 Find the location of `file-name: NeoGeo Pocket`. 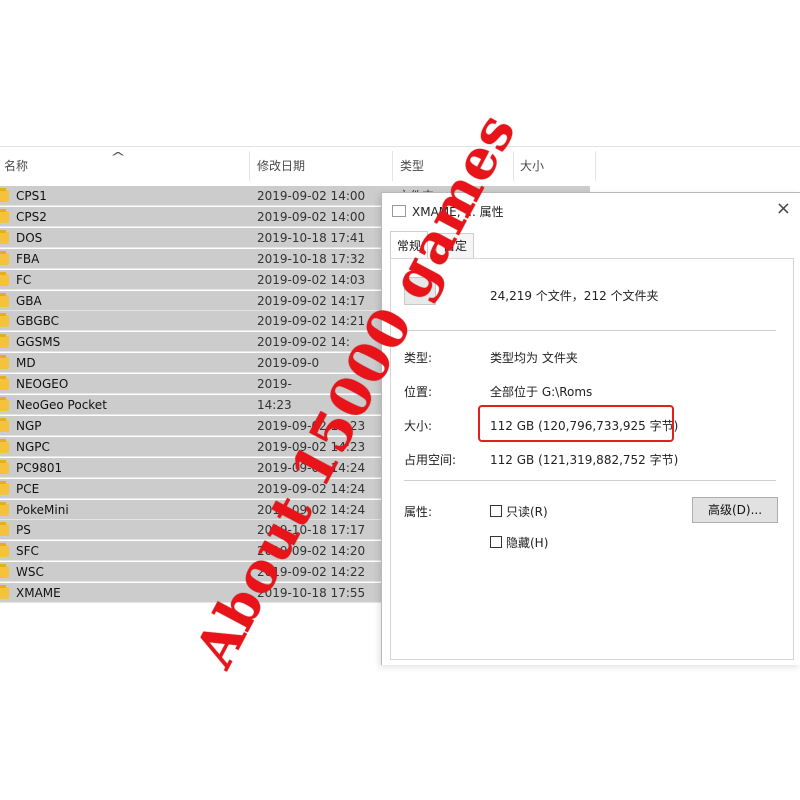

file-name: NeoGeo Pocket is located at coordinates (61, 405).